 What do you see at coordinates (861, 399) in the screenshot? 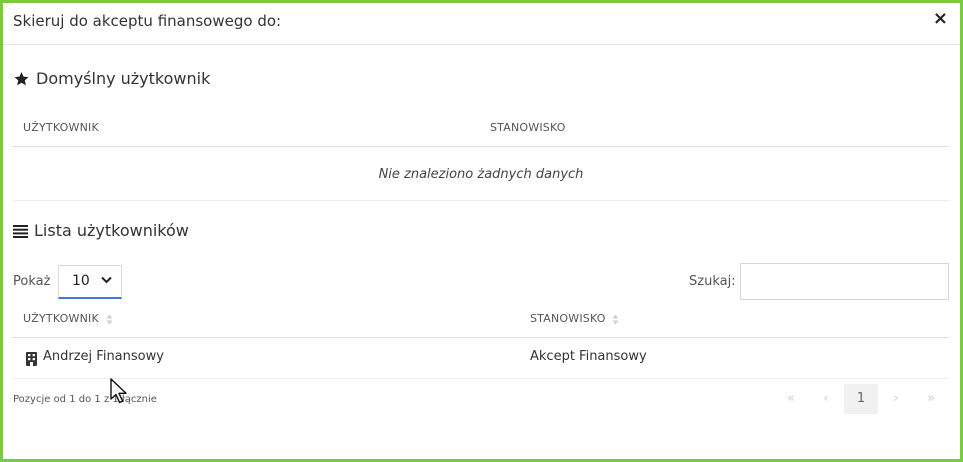
I see `pagination-page-1-button: 1` at bounding box center [861, 399].